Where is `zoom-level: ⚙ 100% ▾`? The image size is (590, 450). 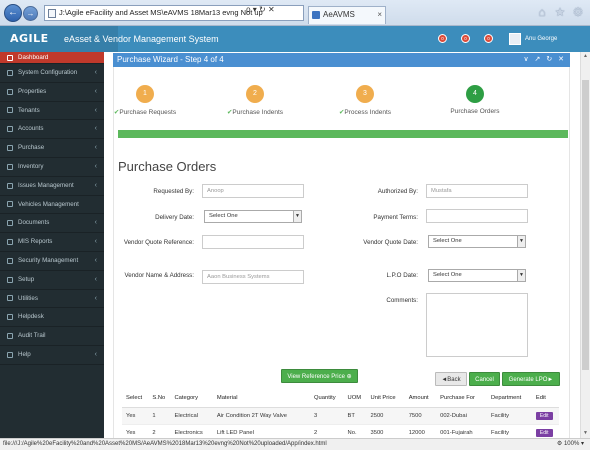 zoom-level: ⚙ 100% ▾ is located at coordinates (570, 444).